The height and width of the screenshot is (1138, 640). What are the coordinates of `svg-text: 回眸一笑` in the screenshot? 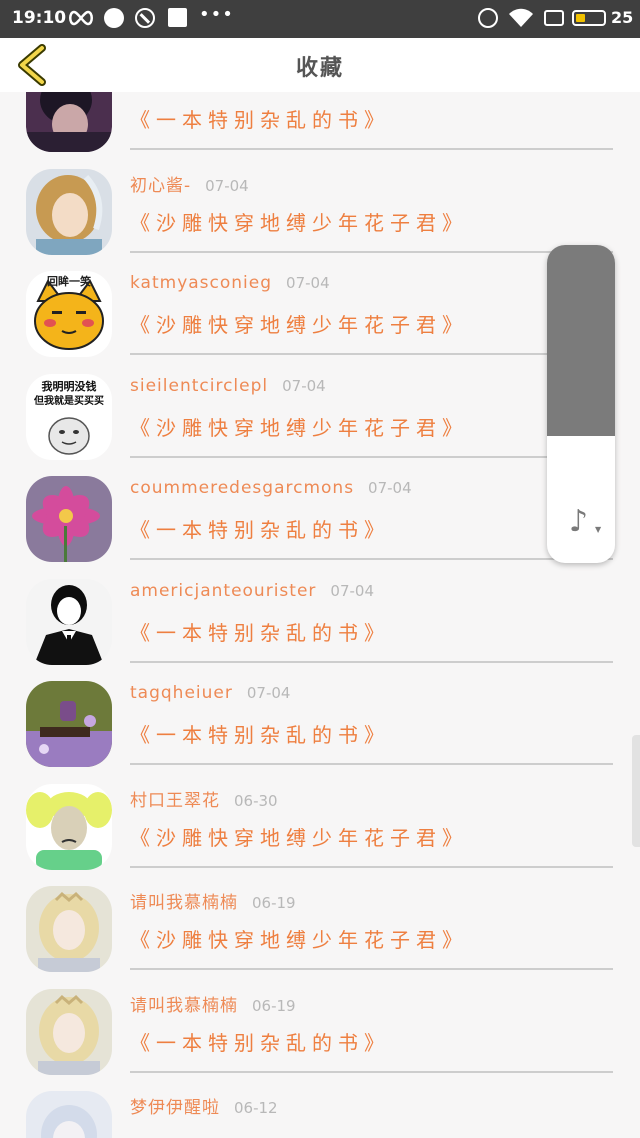 It's located at (69, 281).